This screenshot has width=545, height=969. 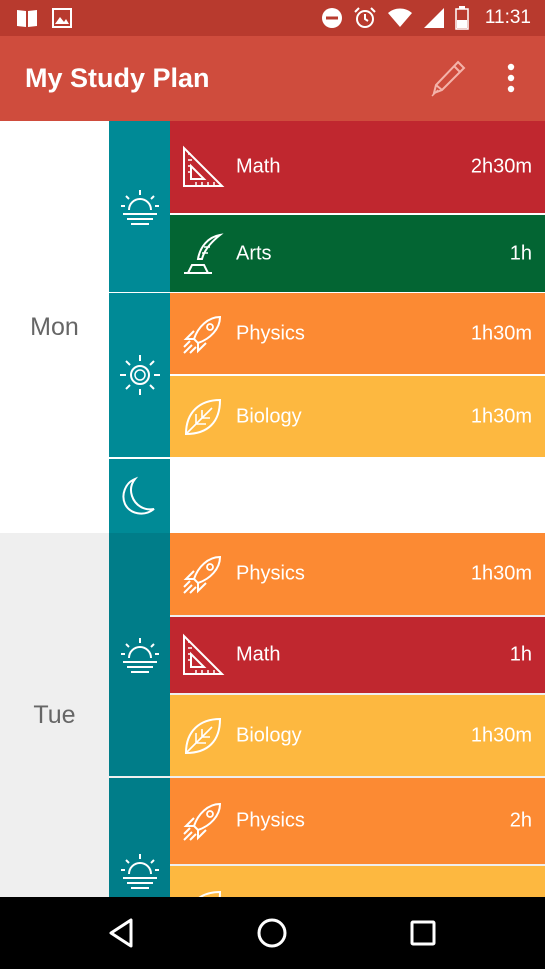 What do you see at coordinates (365, 17) in the screenshot?
I see `alarm-icon` at bounding box center [365, 17].